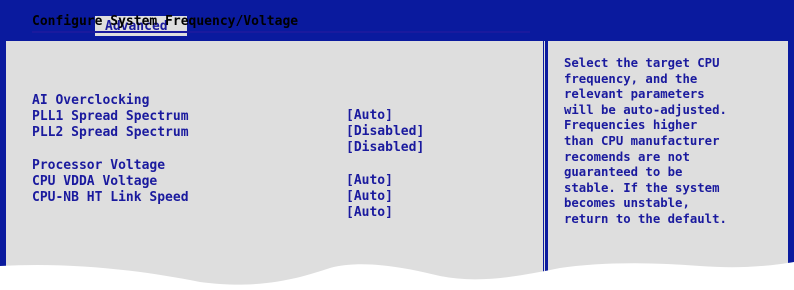  Describe the element at coordinates (110, 197) in the screenshot. I see `setting-label: CPU-NB HT Link Speed` at that location.